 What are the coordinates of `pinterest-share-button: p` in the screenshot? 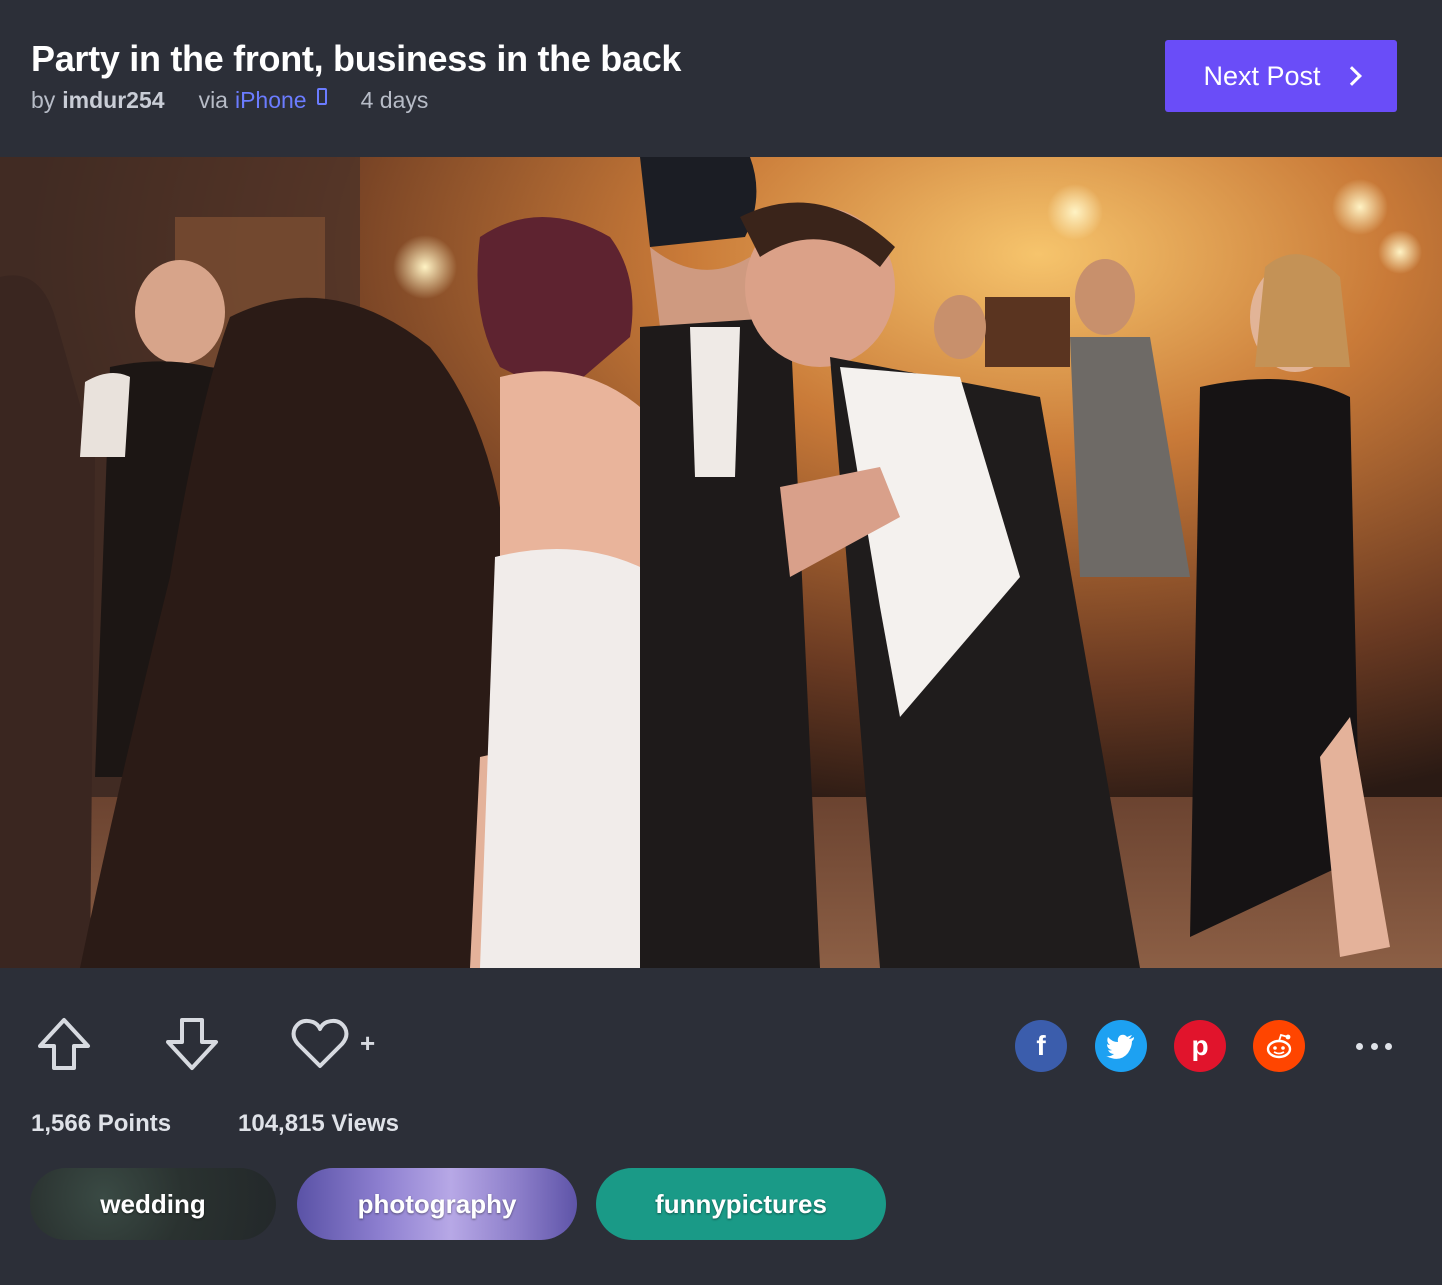 It's located at (1200, 1046).